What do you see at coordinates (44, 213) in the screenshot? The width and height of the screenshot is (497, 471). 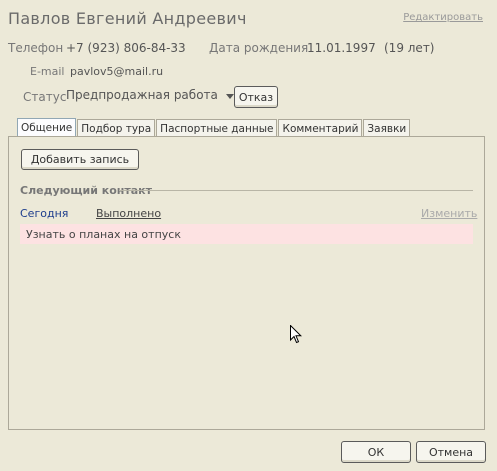 I see `next-contact-date: Сегодня` at bounding box center [44, 213].